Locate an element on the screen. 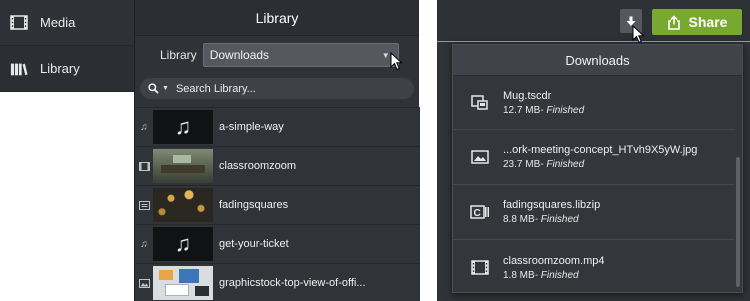 Image resolution: width=750 pixels, height=301 pixels. scrollbar is located at coordinates (738, 222).